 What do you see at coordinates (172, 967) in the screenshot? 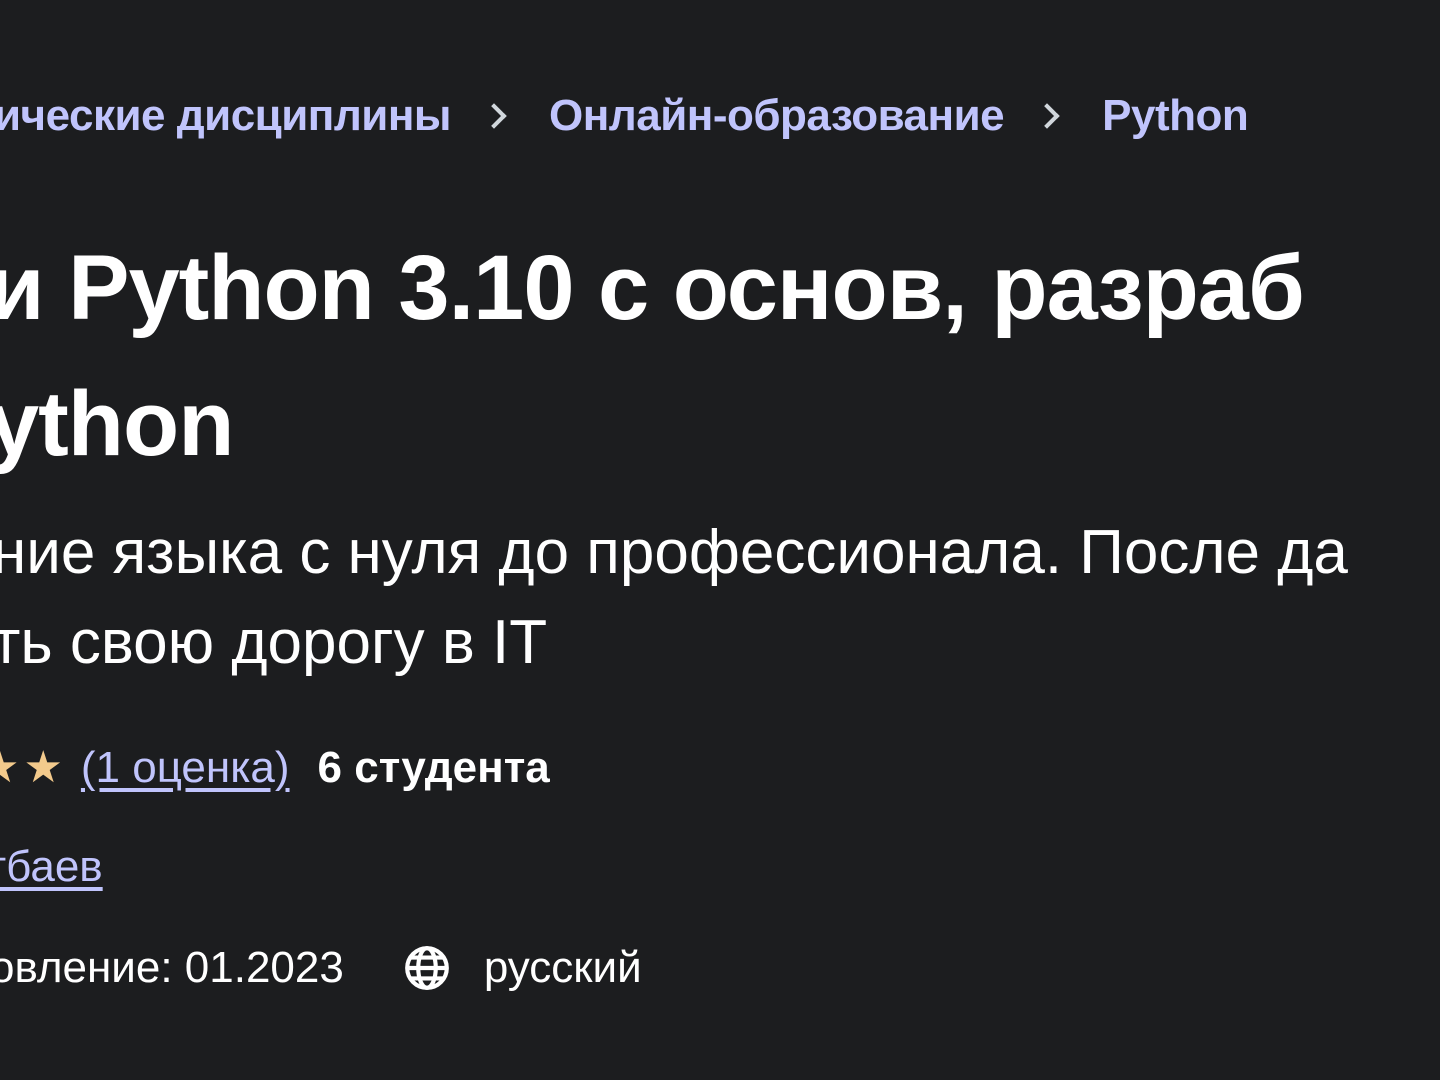
I see `last-updated: овление: 01.2023` at bounding box center [172, 967].